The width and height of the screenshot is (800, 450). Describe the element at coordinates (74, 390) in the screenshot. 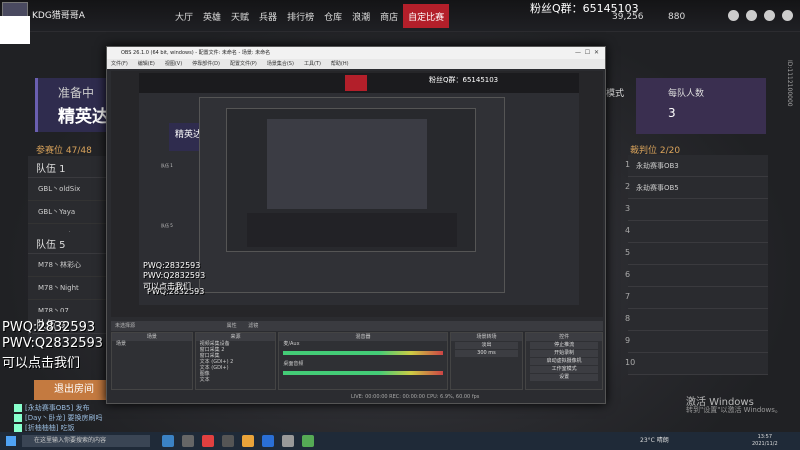

I see `exit-room-button: 退出房间` at that location.